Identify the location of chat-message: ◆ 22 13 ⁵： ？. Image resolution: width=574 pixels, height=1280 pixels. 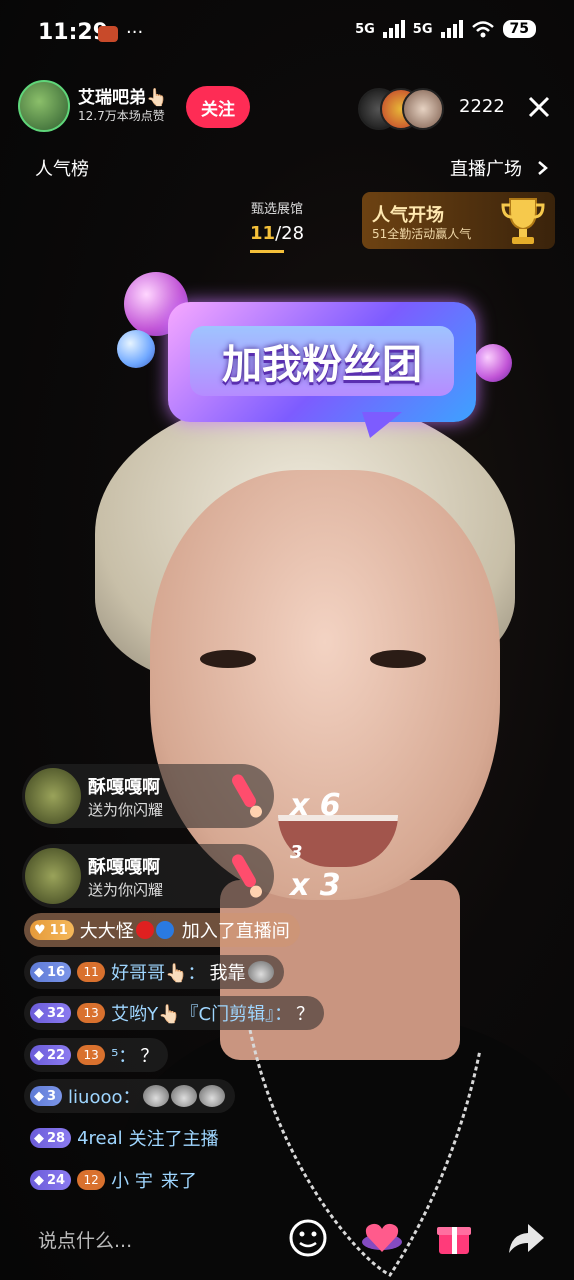
(96, 1055).